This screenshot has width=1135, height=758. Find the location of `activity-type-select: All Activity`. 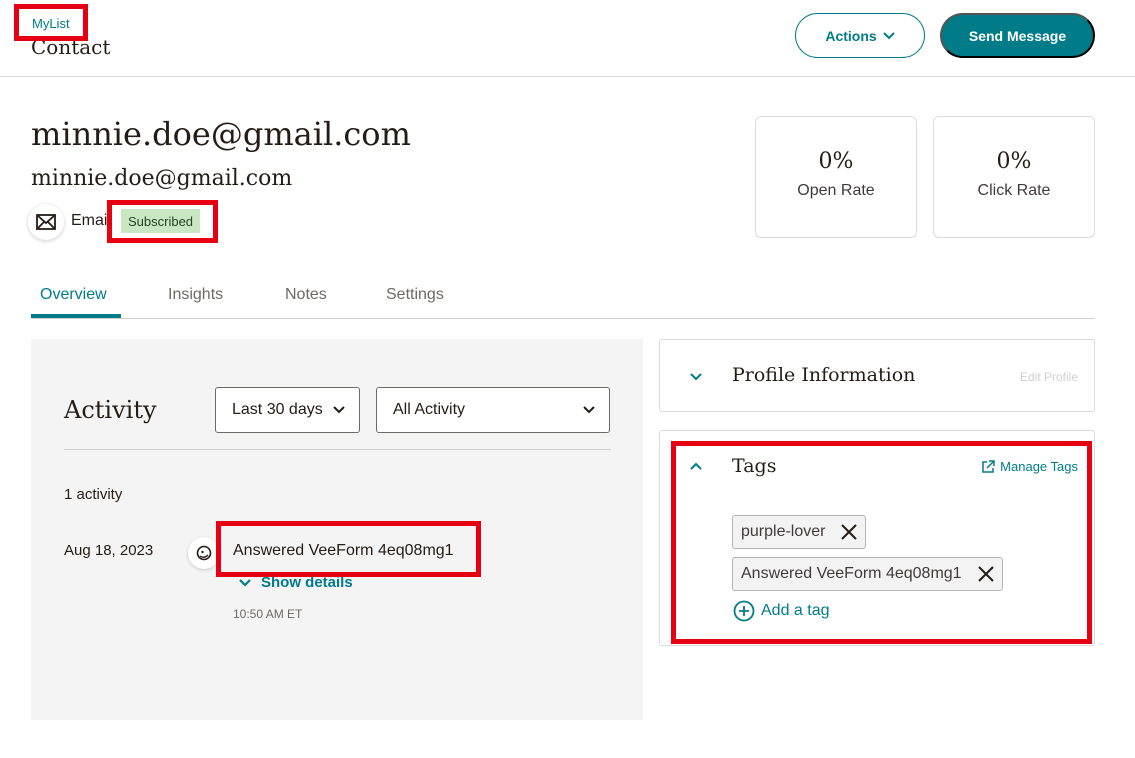

activity-type-select: All Activity is located at coordinates (493, 410).